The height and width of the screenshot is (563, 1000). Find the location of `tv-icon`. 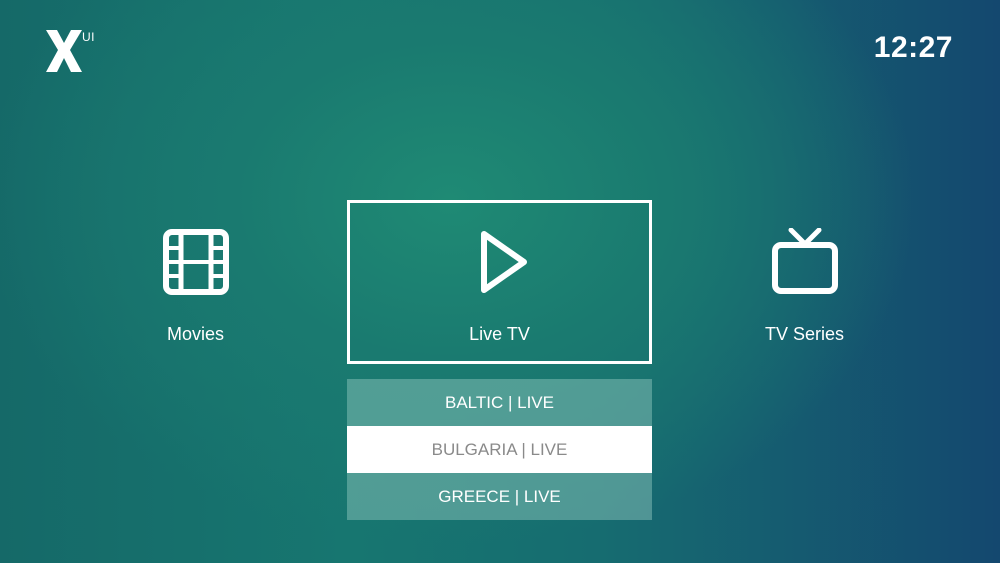

tv-icon is located at coordinates (804, 261).